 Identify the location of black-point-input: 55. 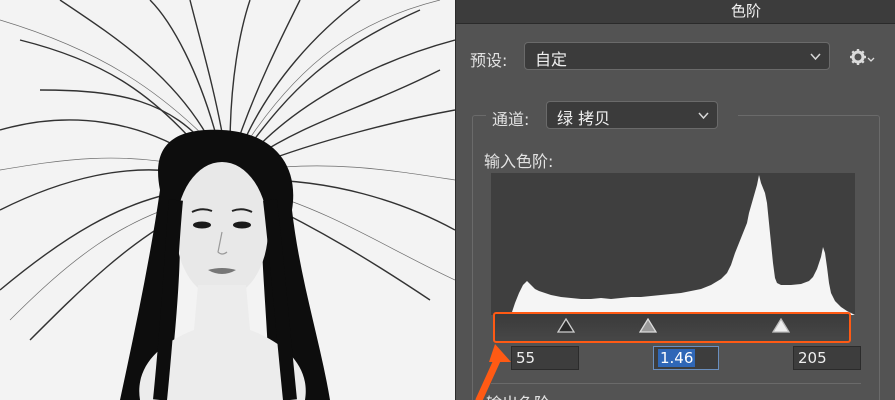
(545, 358).